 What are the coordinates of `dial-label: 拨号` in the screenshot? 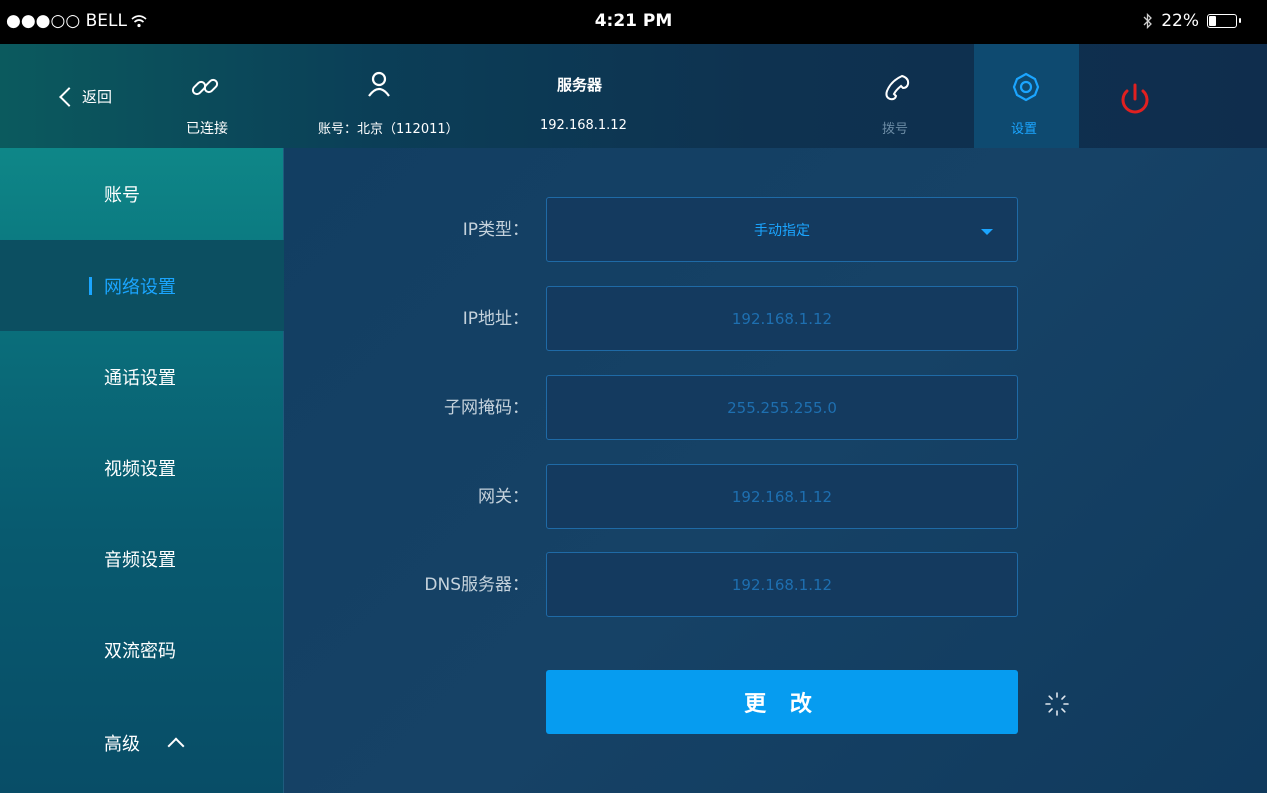 It's located at (895, 129).